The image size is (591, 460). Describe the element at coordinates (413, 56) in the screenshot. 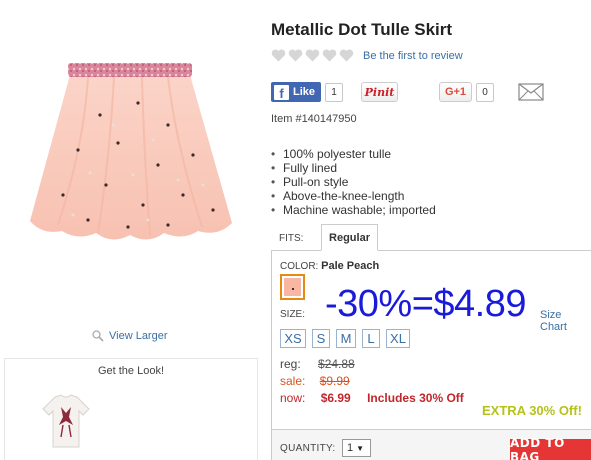

I see `first-review-link: Be the first to review` at that location.